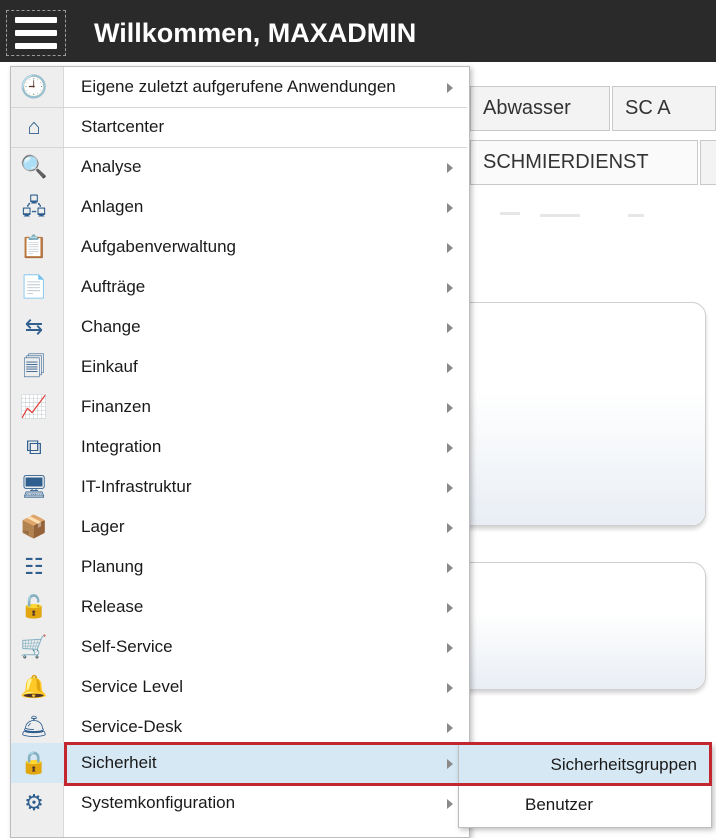 This screenshot has height=838, width=716. I want to click on menu-item-startcenter: ⌂ Startcenter, so click(239, 127).